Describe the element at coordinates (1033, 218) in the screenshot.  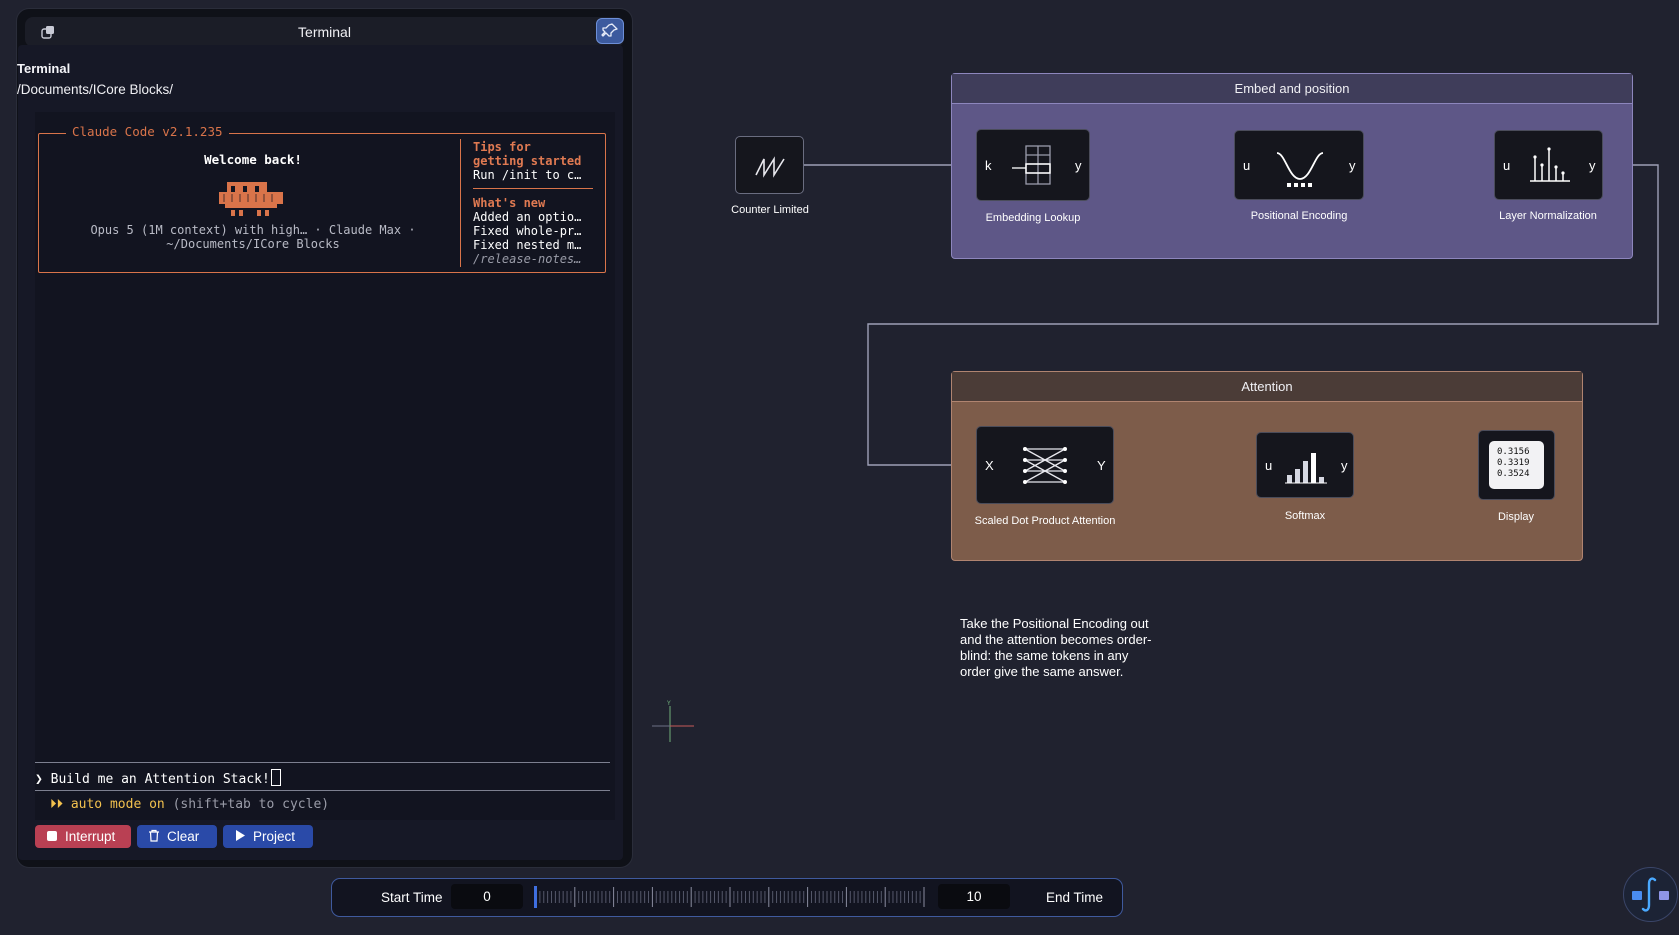
I see `embedding-lookup-label: Embedding Lookup` at that location.